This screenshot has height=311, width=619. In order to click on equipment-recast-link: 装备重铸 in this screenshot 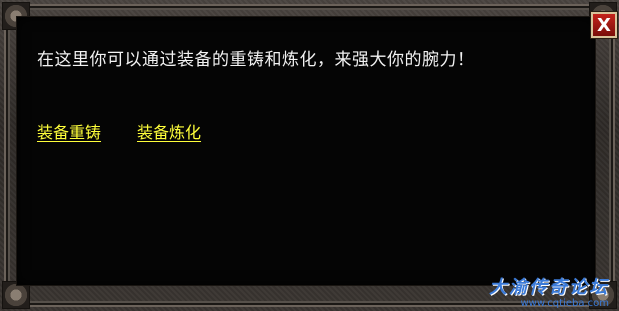, I will do `click(69, 133)`.